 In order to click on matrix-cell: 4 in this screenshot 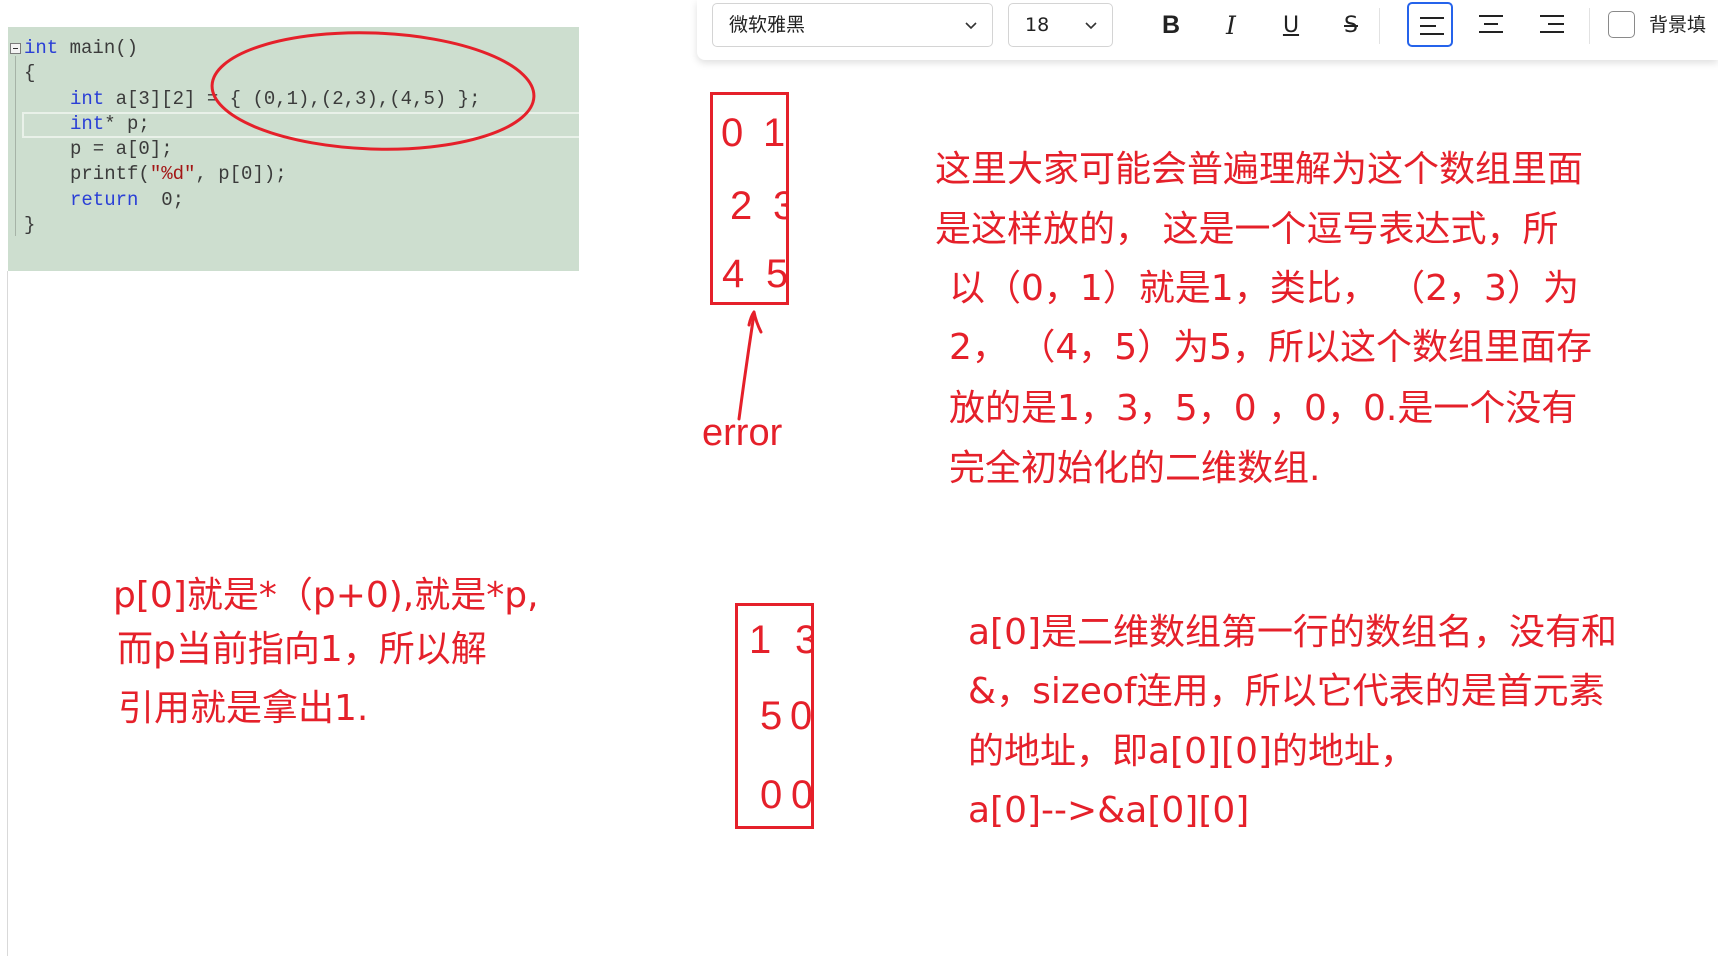, I will do `click(733, 274)`.